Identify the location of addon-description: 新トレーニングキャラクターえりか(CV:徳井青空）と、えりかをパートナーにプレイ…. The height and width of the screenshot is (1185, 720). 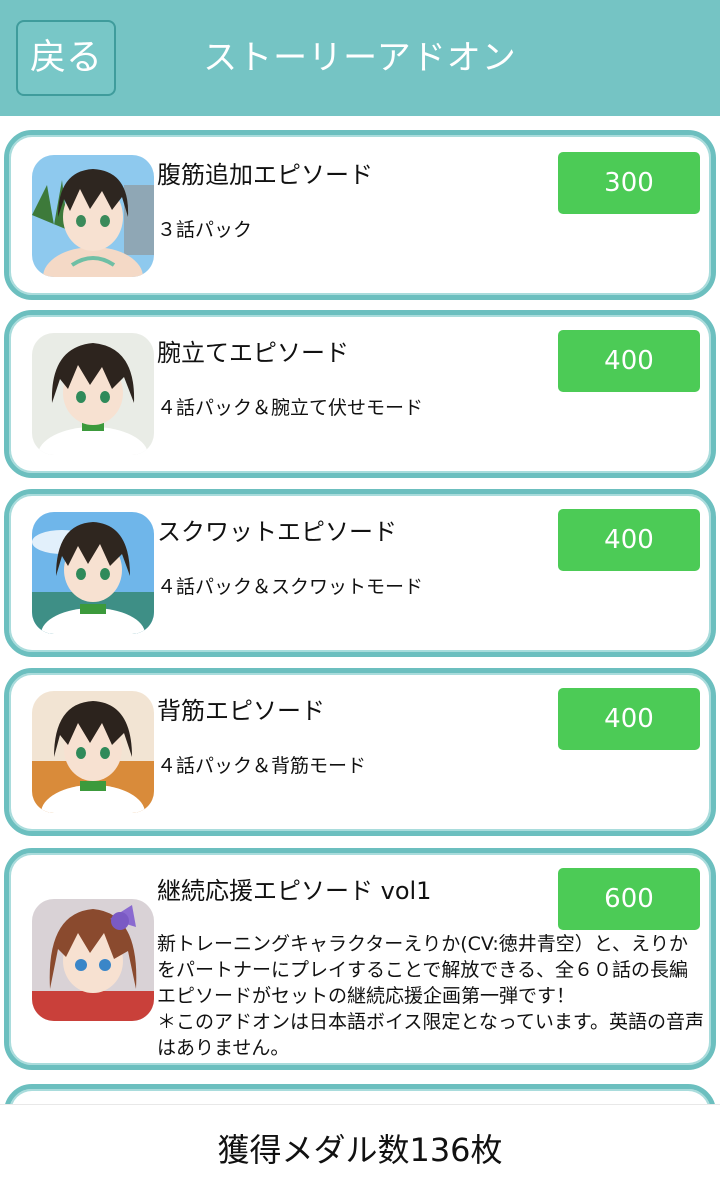
(431, 996).